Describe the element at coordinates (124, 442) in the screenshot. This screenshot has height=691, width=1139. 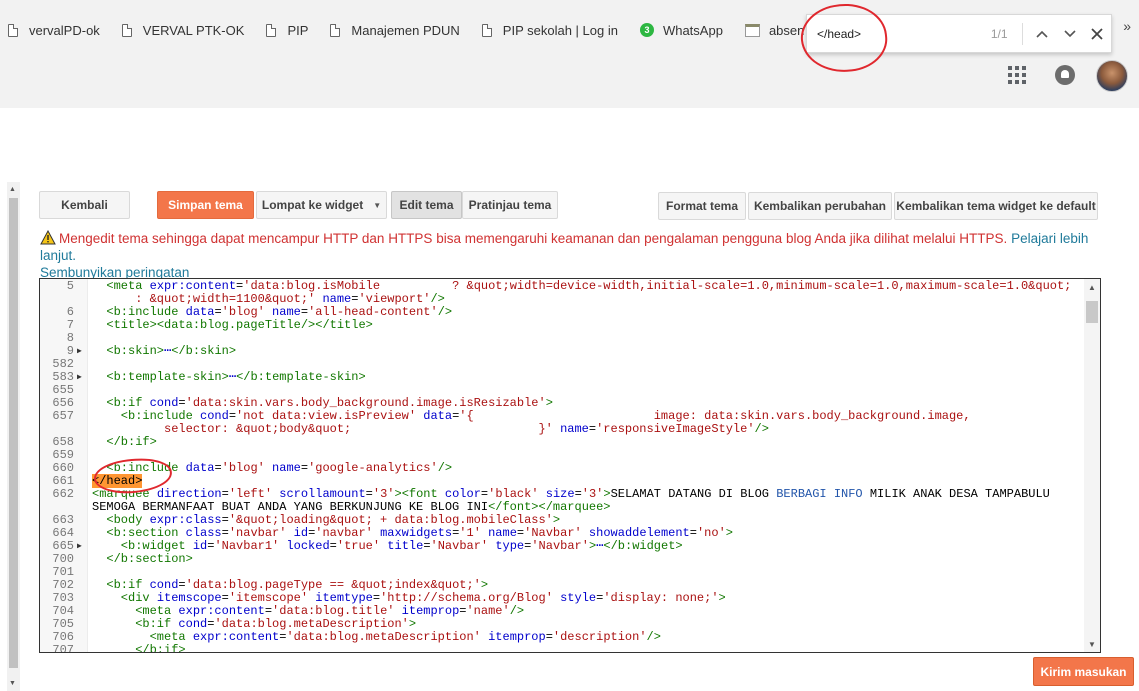
I see `code-token: </b:if>` at that location.